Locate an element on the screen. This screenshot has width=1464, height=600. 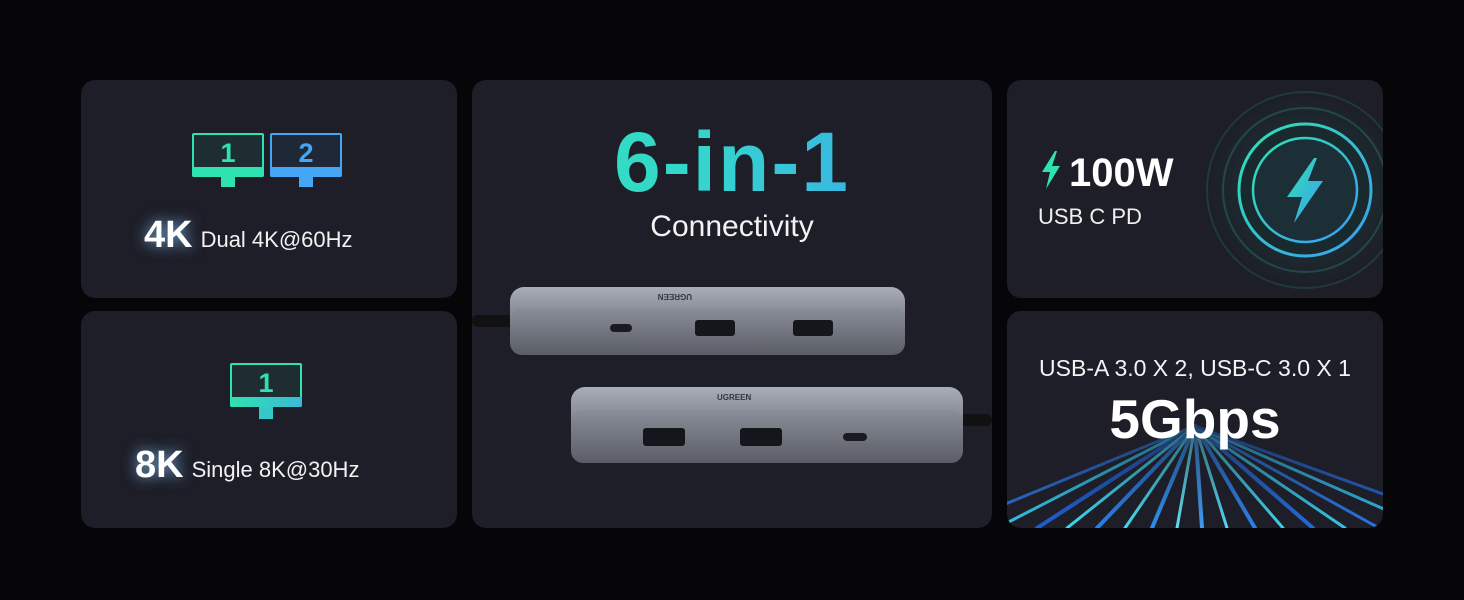
speed-value: 5Gbps is located at coordinates (1195, 419).